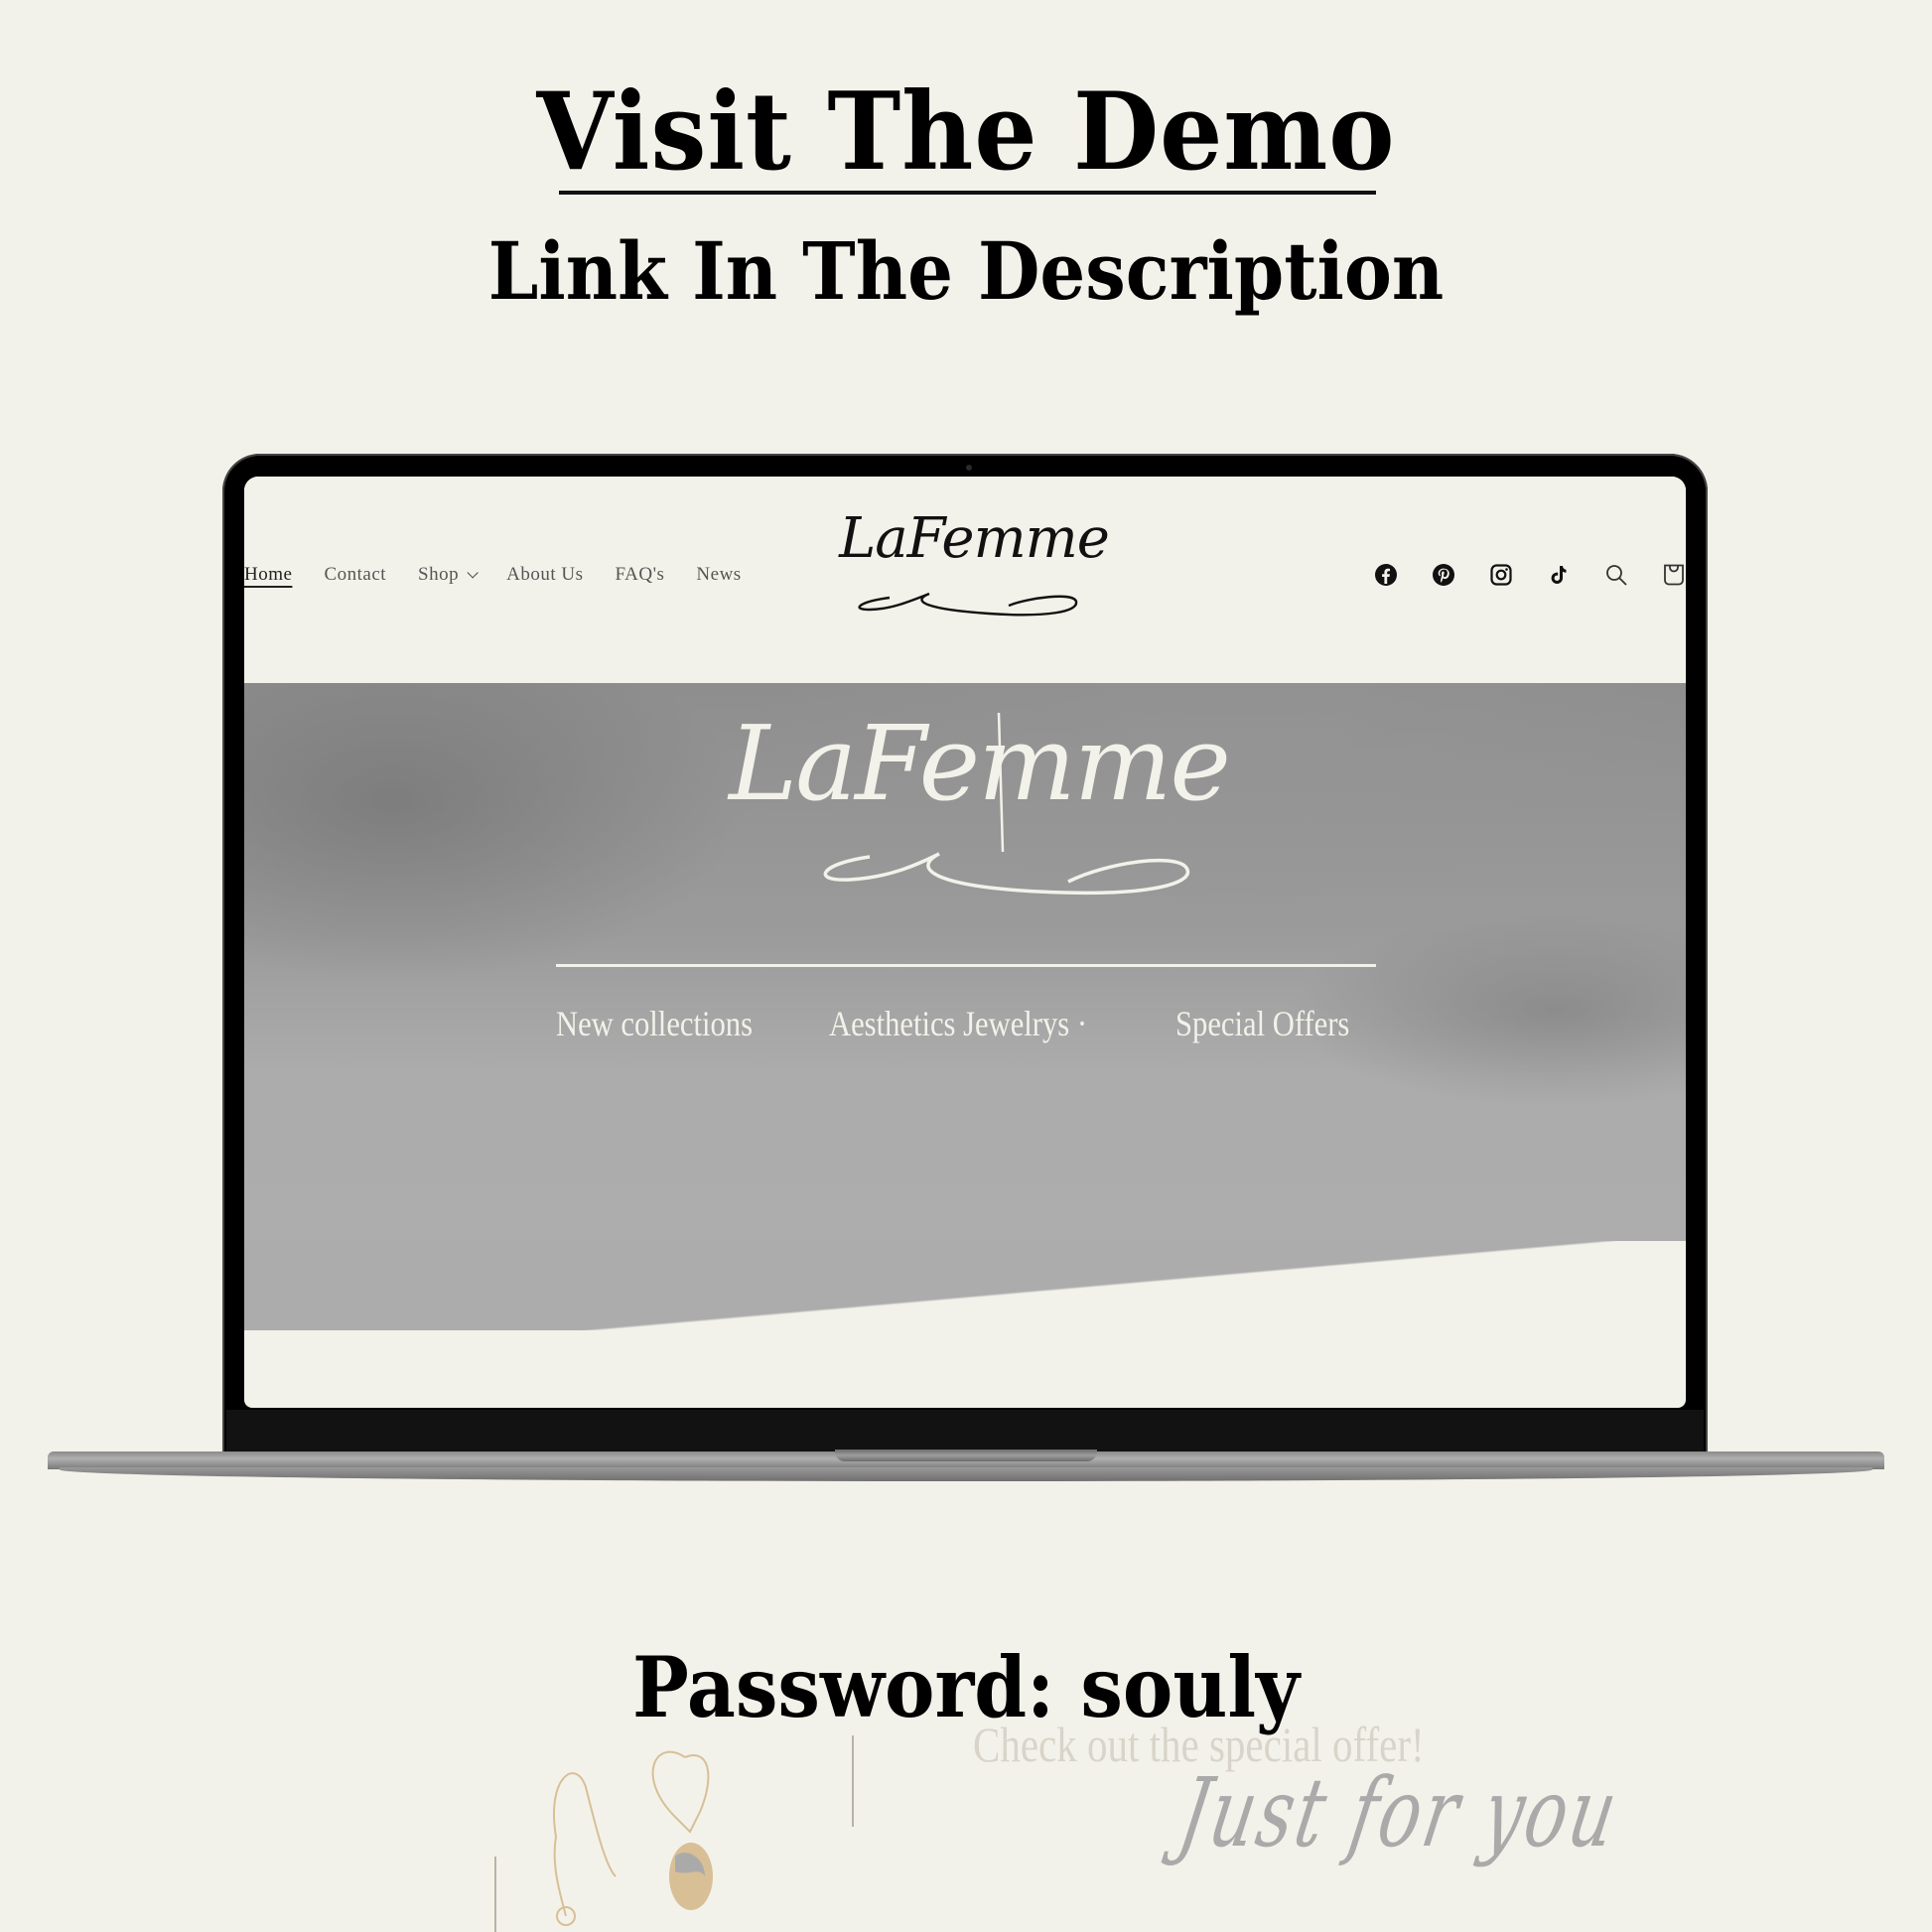  Describe the element at coordinates (1262, 1024) in the screenshot. I see `hero-link-special-offers: Special Offers` at that location.